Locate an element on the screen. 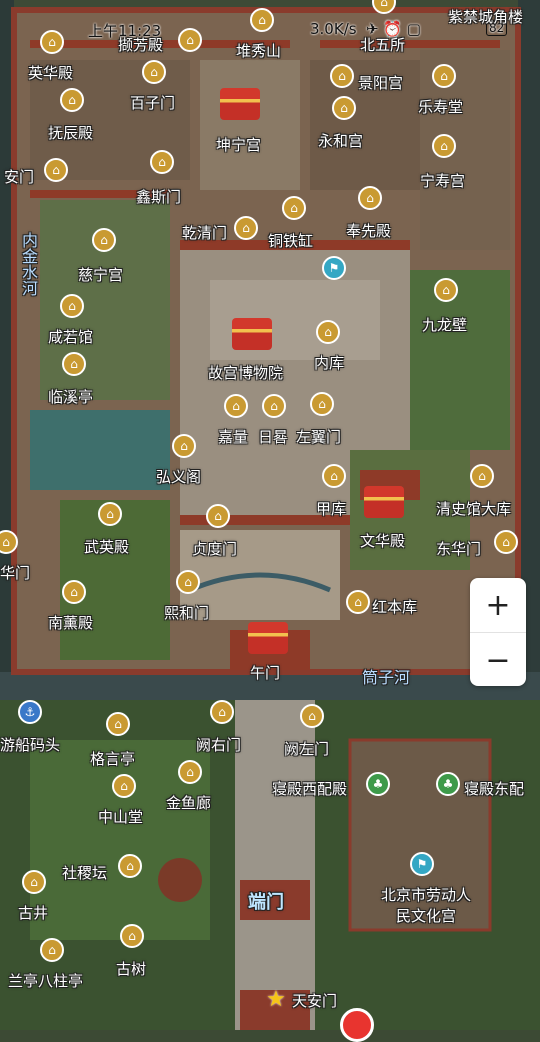 Image resolution: width=540 pixels, height=1042 pixels. poi-label: 左翼门 is located at coordinates (318, 436).